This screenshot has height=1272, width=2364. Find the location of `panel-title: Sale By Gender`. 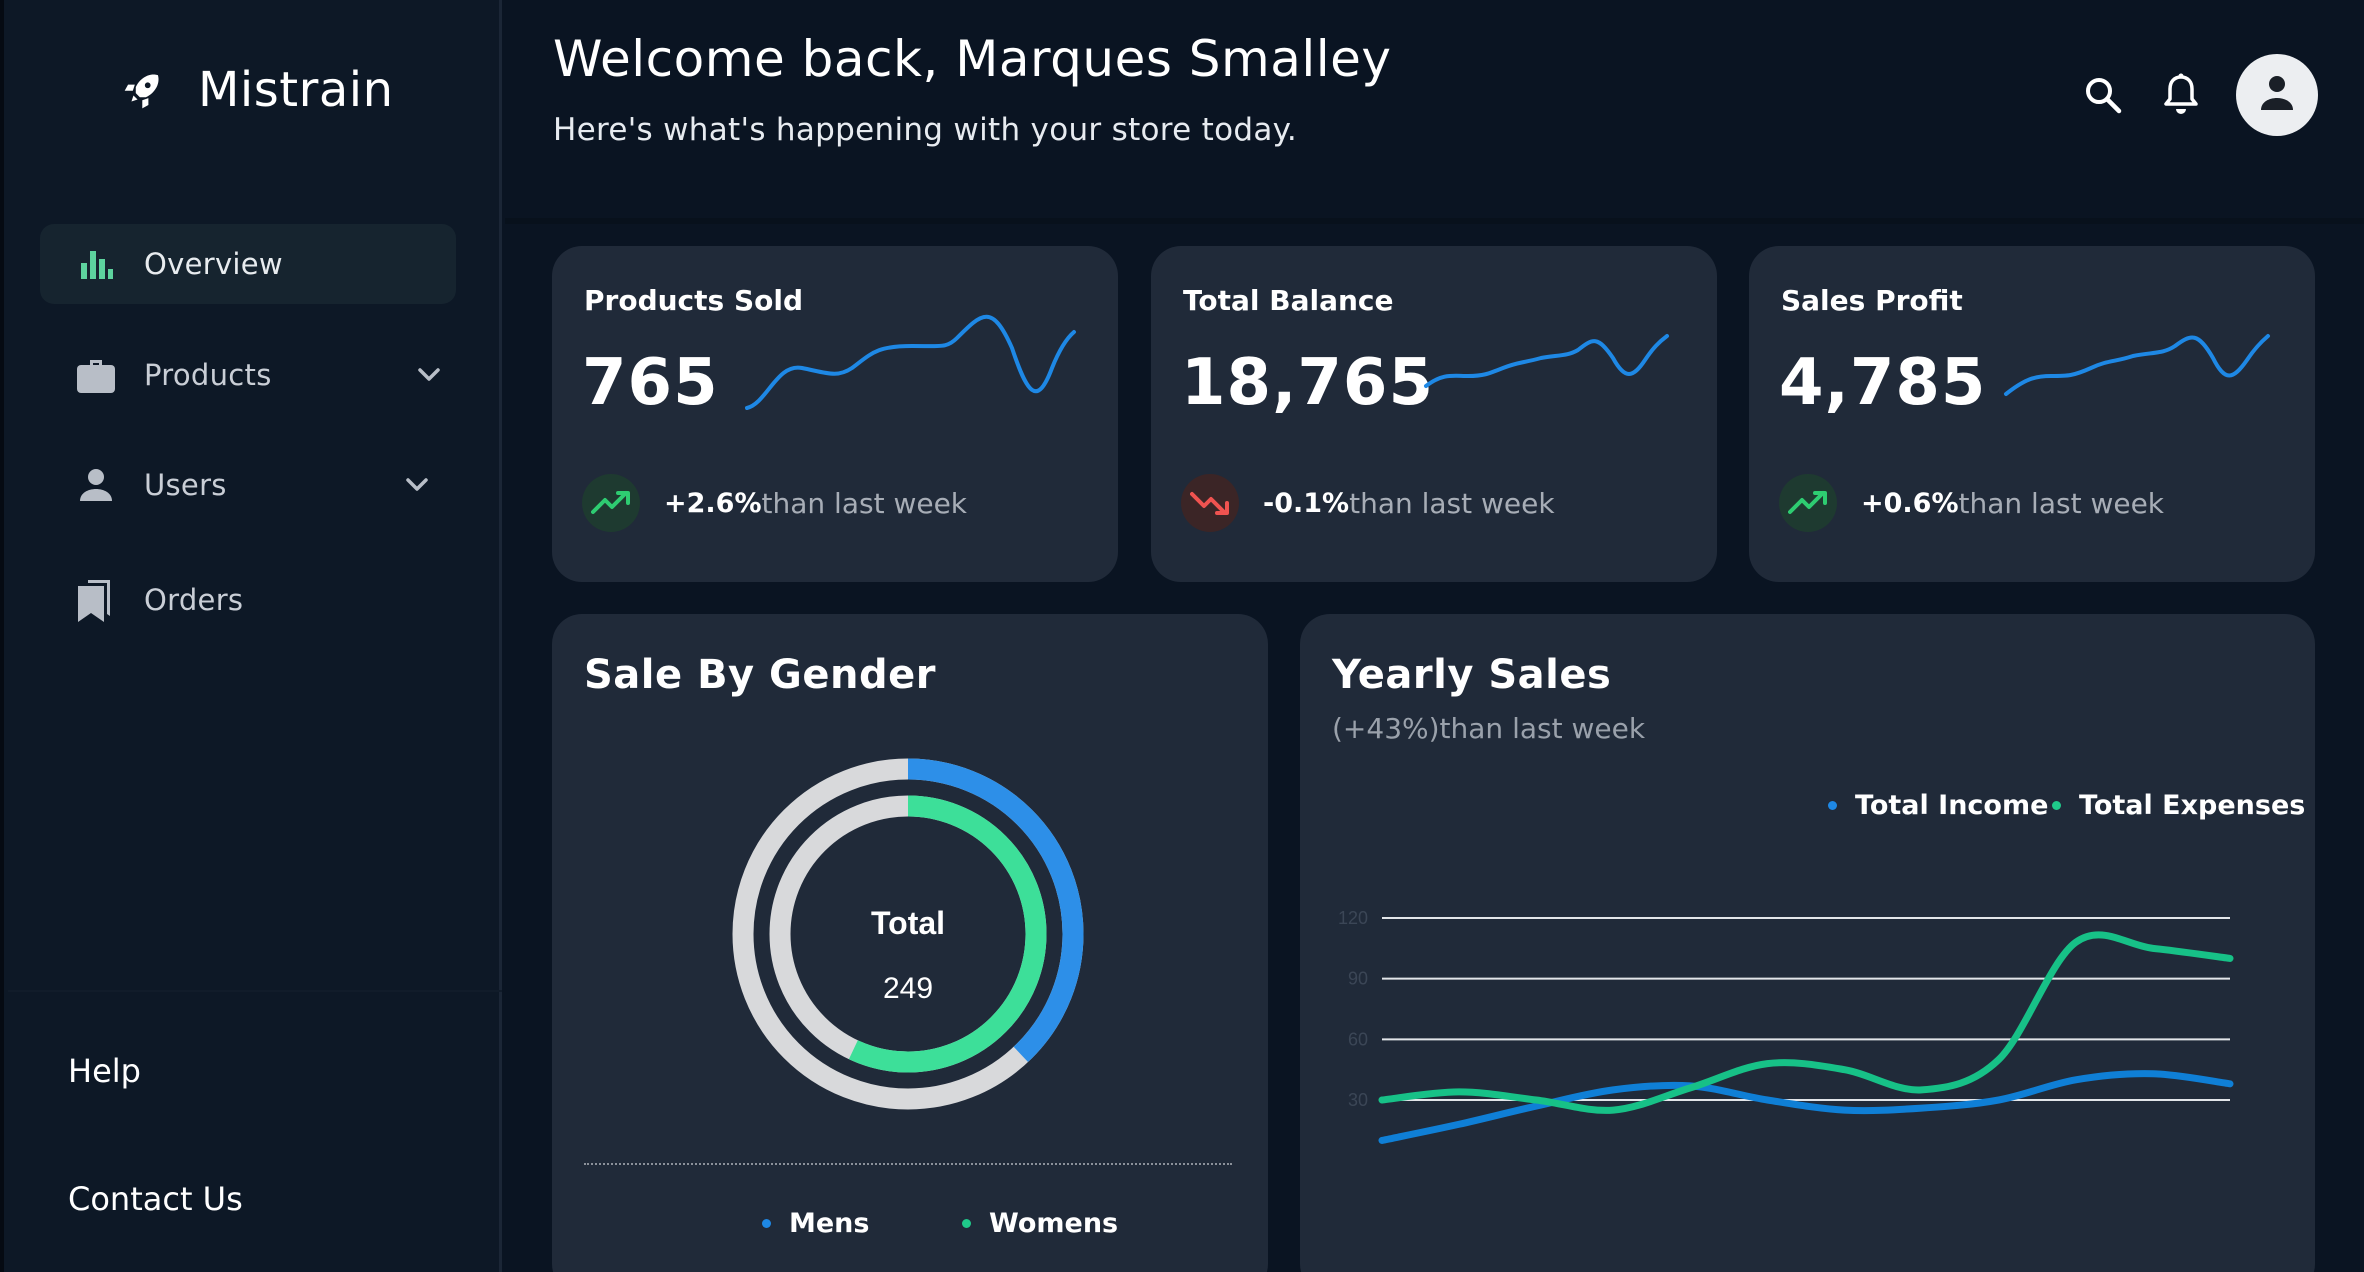

panel-title: Sale By Gender is located at coordinates (760, 675).